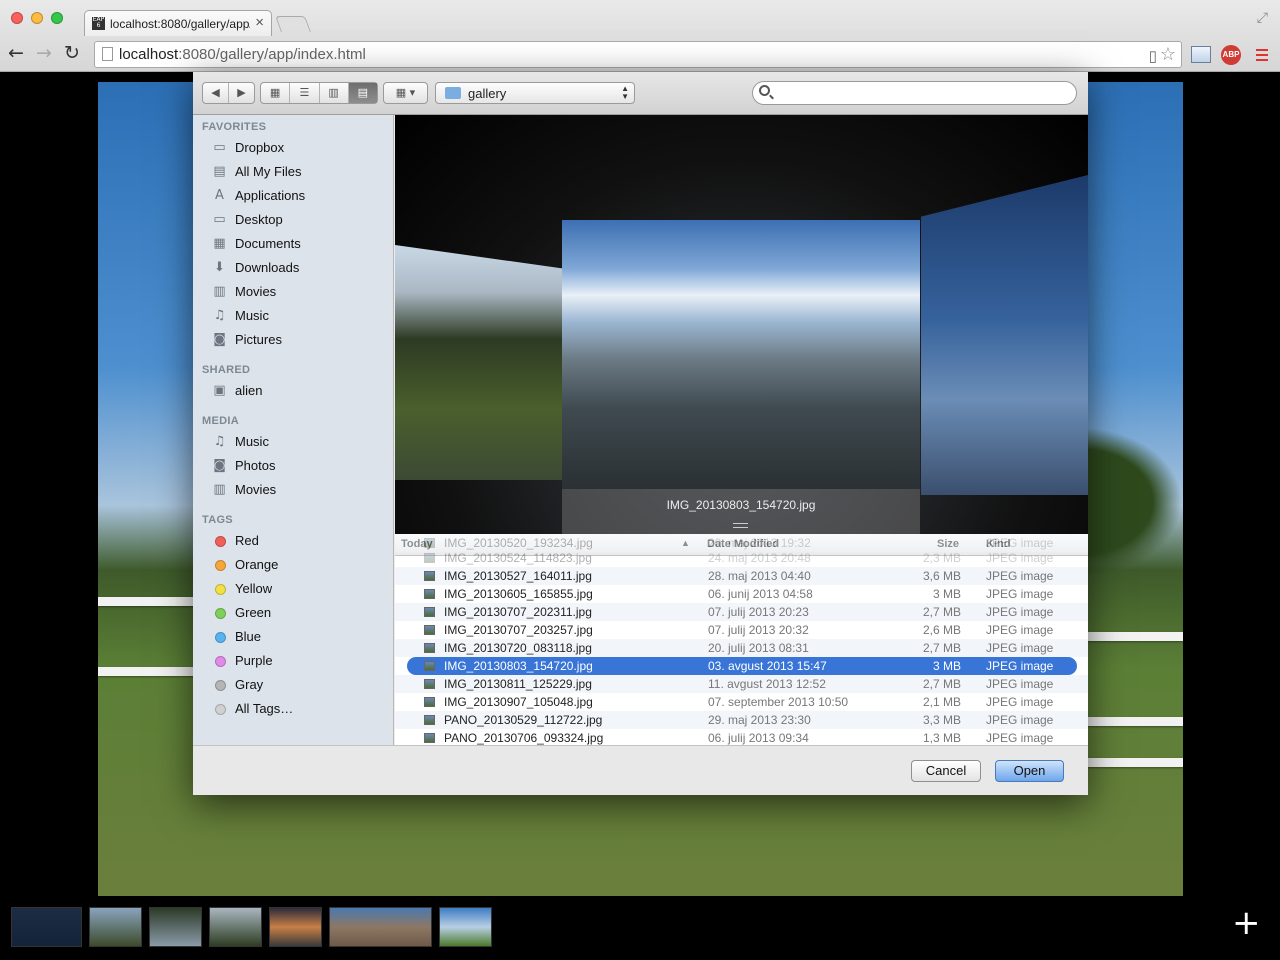 This screenshot has height=960, width=1280. What do you see at coordinates (293, 316) in the screenshot?
I see `sidebar-item-music: ♫ Music` at bounding box center [293, 316].